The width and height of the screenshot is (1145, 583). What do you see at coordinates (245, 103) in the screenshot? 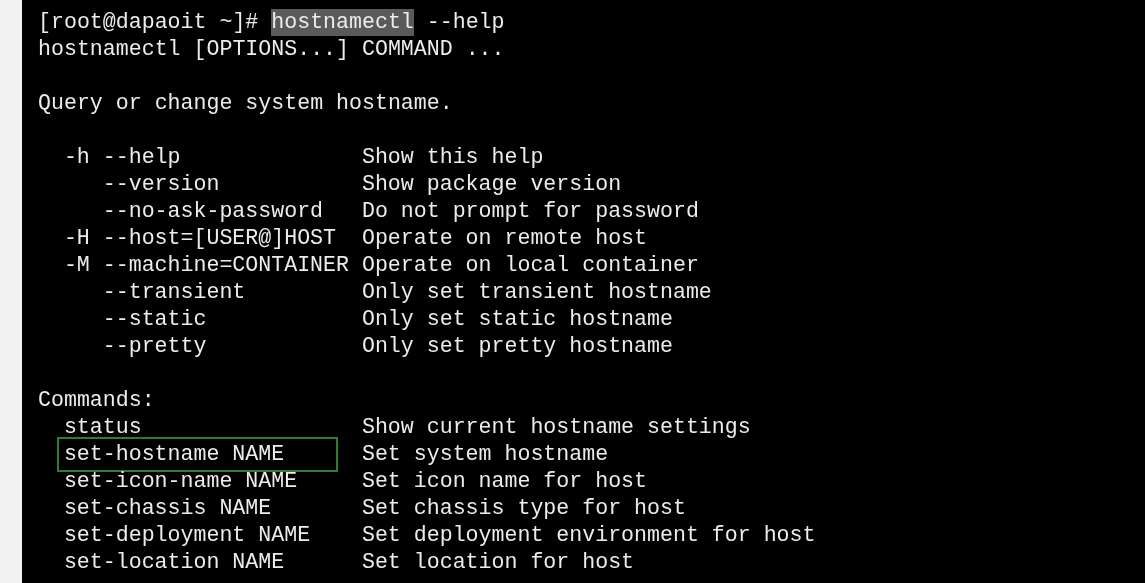
I see `description-text: Query or change system hostname.` at bounding box center [245, 103].